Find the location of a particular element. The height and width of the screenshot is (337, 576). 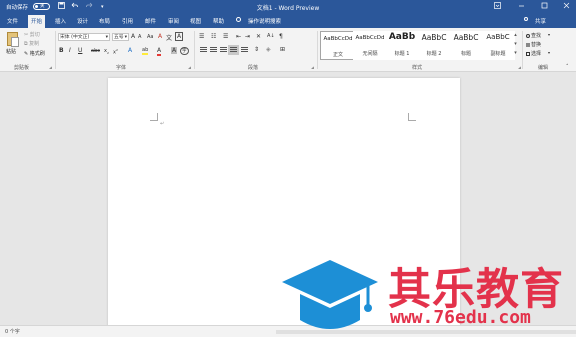

style-sample: AaBbC is located at coordinates (434, 37).